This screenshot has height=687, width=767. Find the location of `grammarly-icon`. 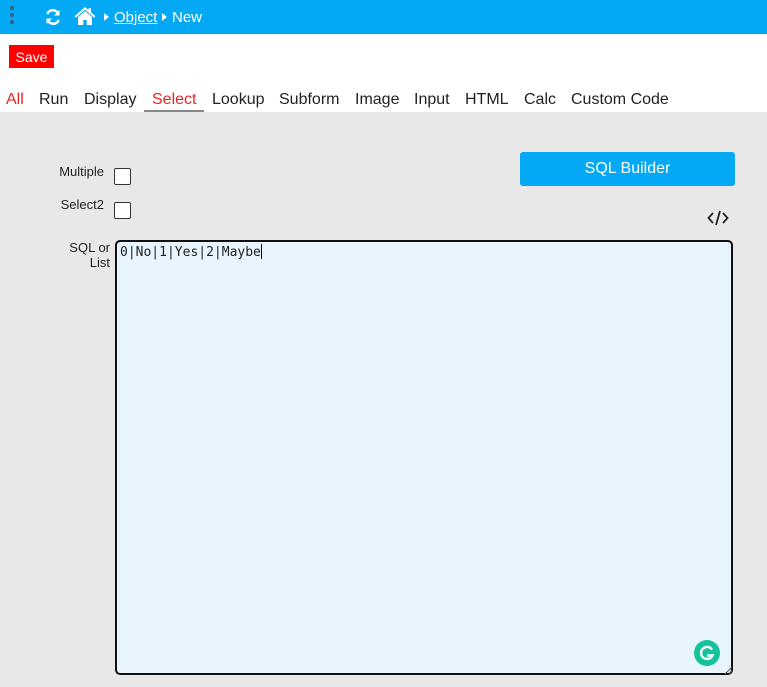

grammarly-icon is located at coordinates (707, 653).